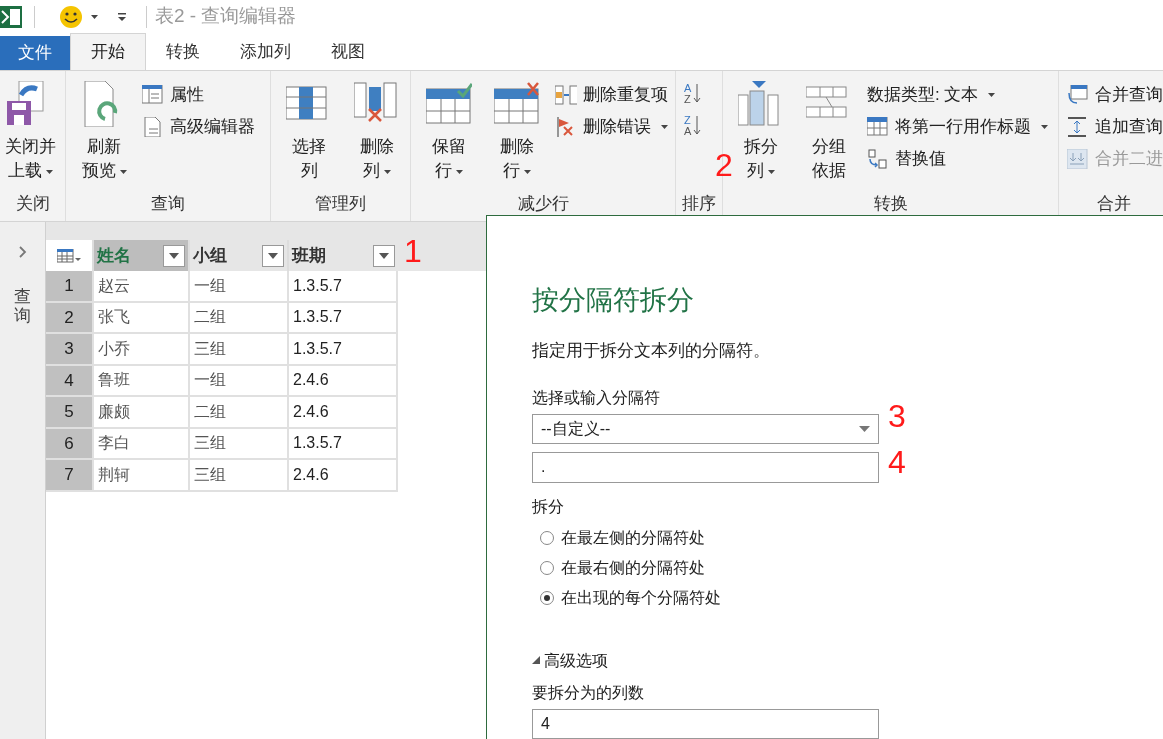 This screenshot has width=1163, height=739. Describe the element at coordinates (570, 660) in the screenshot. I see `advanced-toggle: 高级选项` at that location.